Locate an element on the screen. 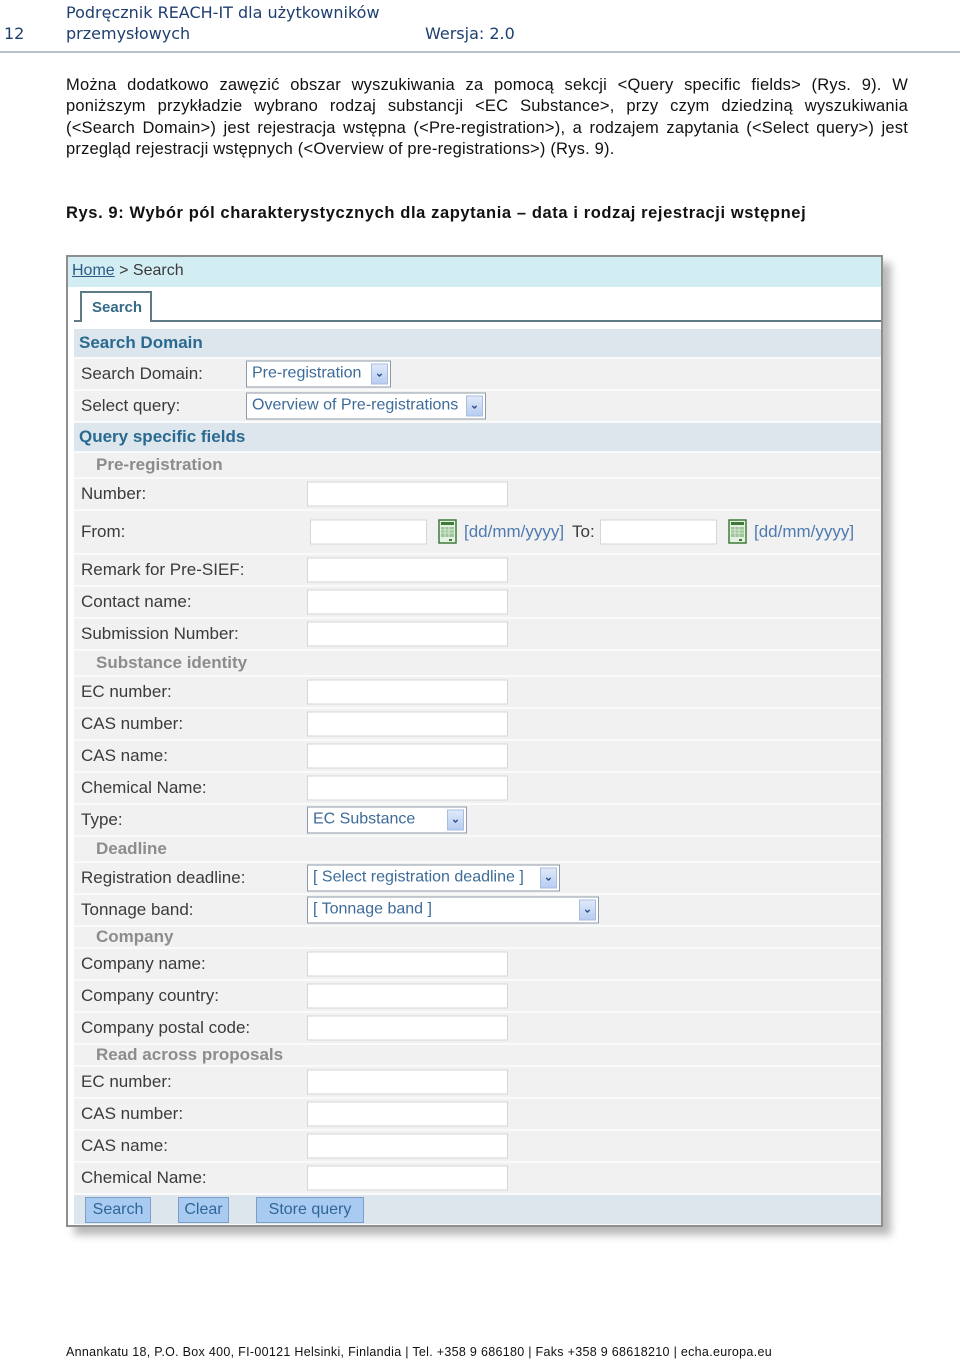 This screenshot has width=960, height=1359. remark-label: Remark for Pre-SIEF: is located at coordinates (163, 569).